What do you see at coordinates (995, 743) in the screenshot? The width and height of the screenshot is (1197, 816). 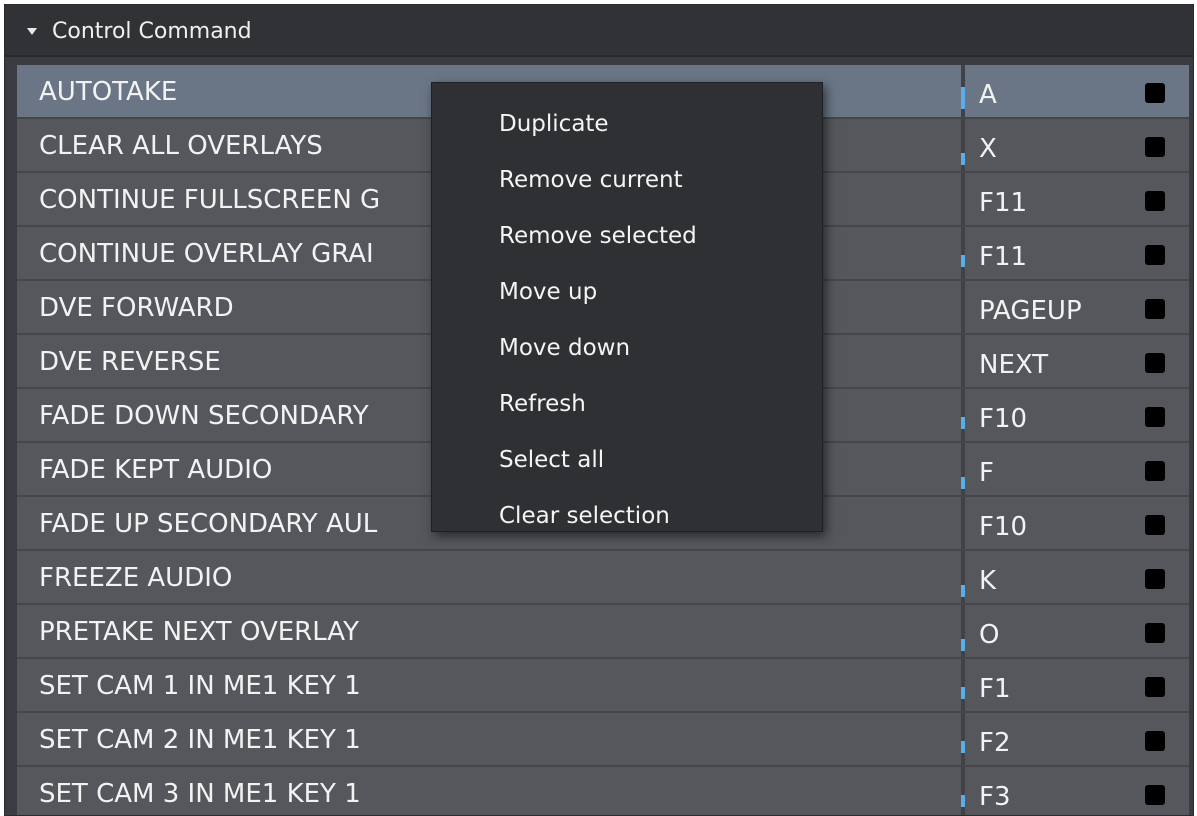 I see `shortcut-key: F2` at bounding box center [995, 743].